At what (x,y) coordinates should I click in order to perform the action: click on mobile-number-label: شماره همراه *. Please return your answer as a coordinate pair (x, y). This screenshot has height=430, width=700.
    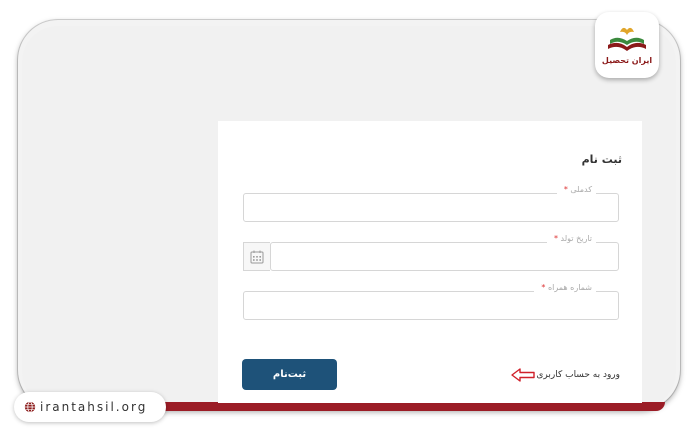
    Looking at the image, I should click on (565, 287).